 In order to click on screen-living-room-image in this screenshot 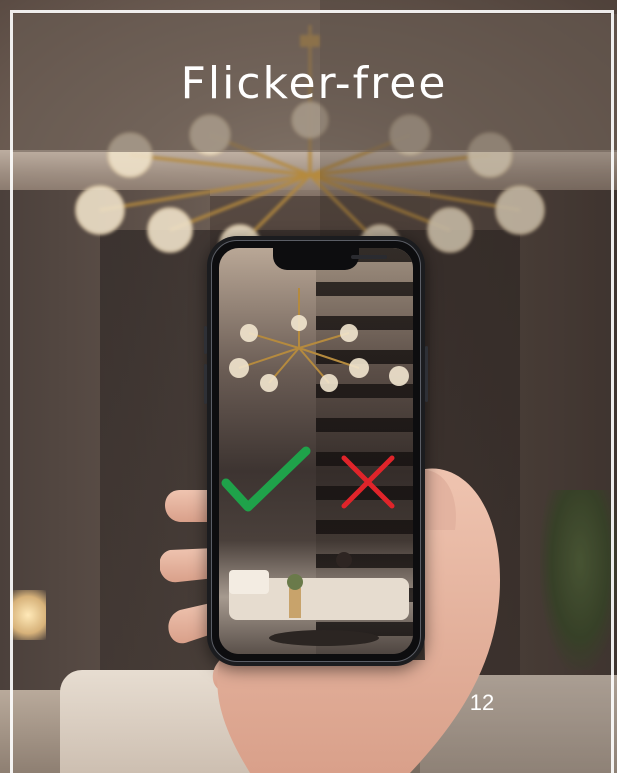, I will do `click(319, 599)`.